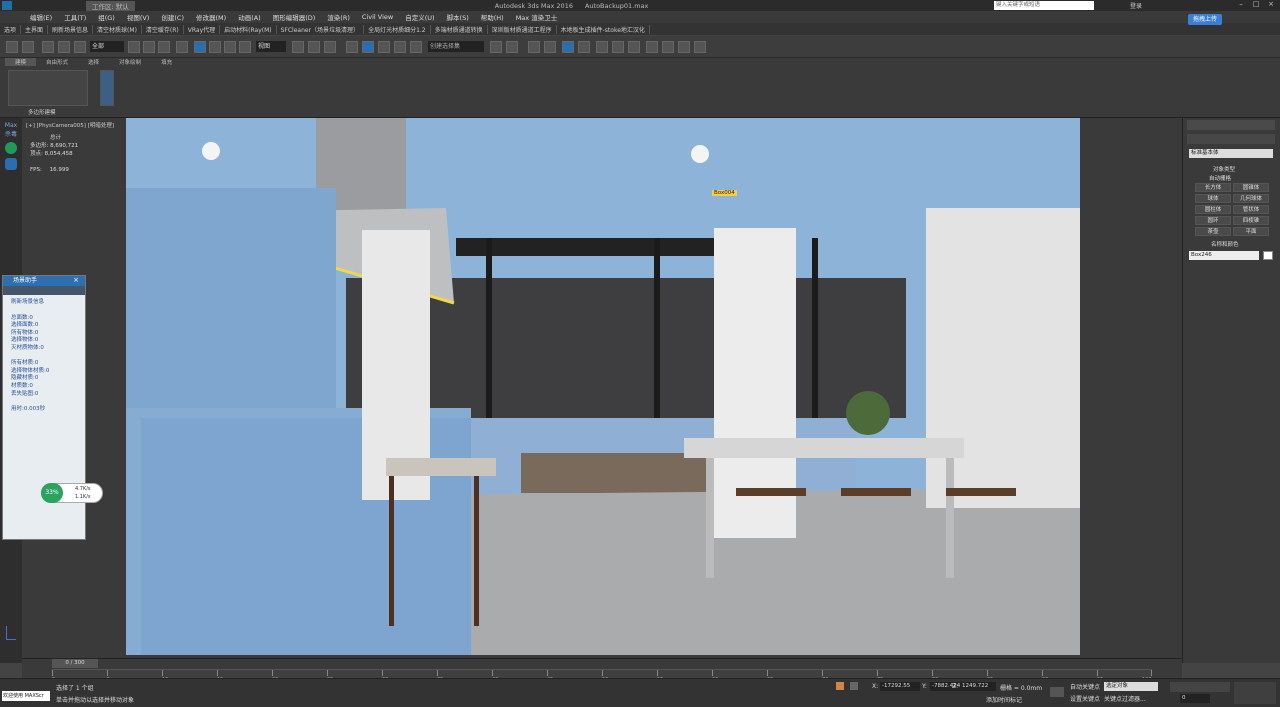 This screenshot has height=707, width=1280. What do you see at coordinates (11, 164) in the screenshot?
I see `shield-icon` at bounding box center [11, 164].